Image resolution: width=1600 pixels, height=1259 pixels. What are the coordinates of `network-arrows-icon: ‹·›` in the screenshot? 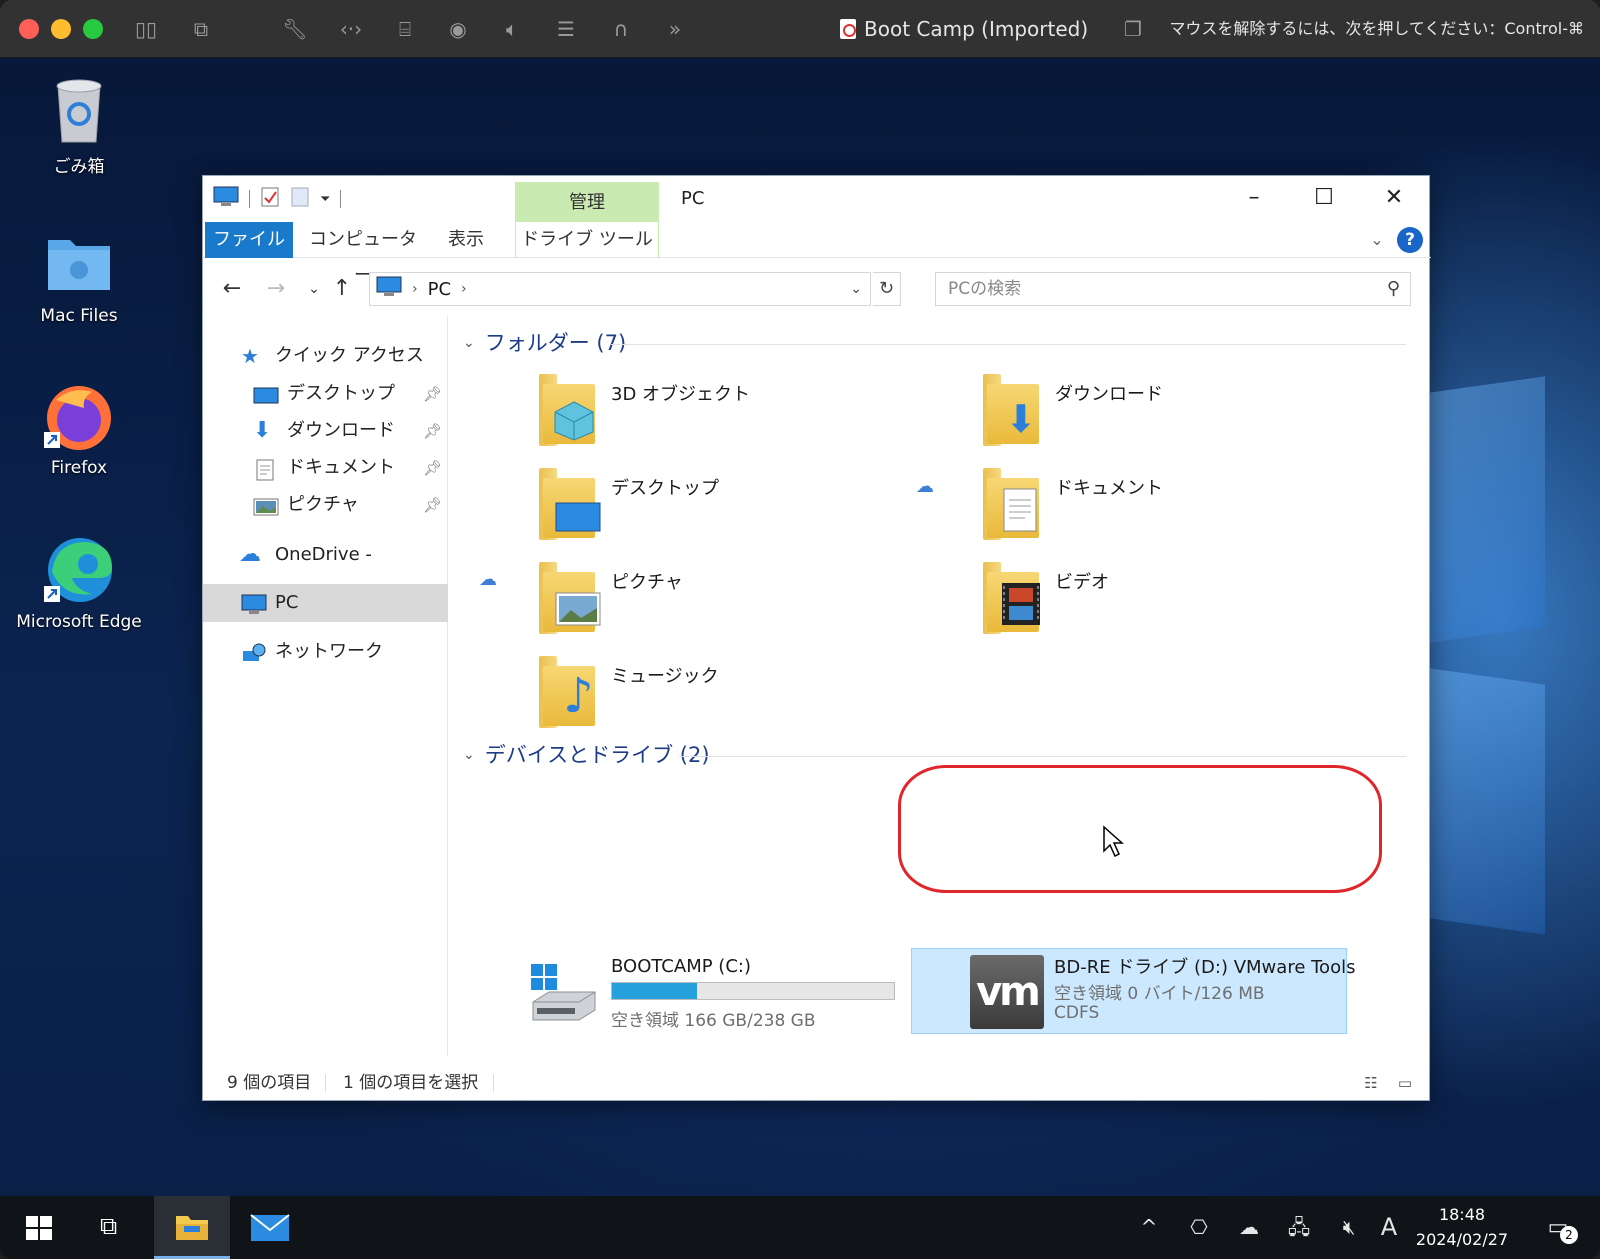 It's located at (351, 29).